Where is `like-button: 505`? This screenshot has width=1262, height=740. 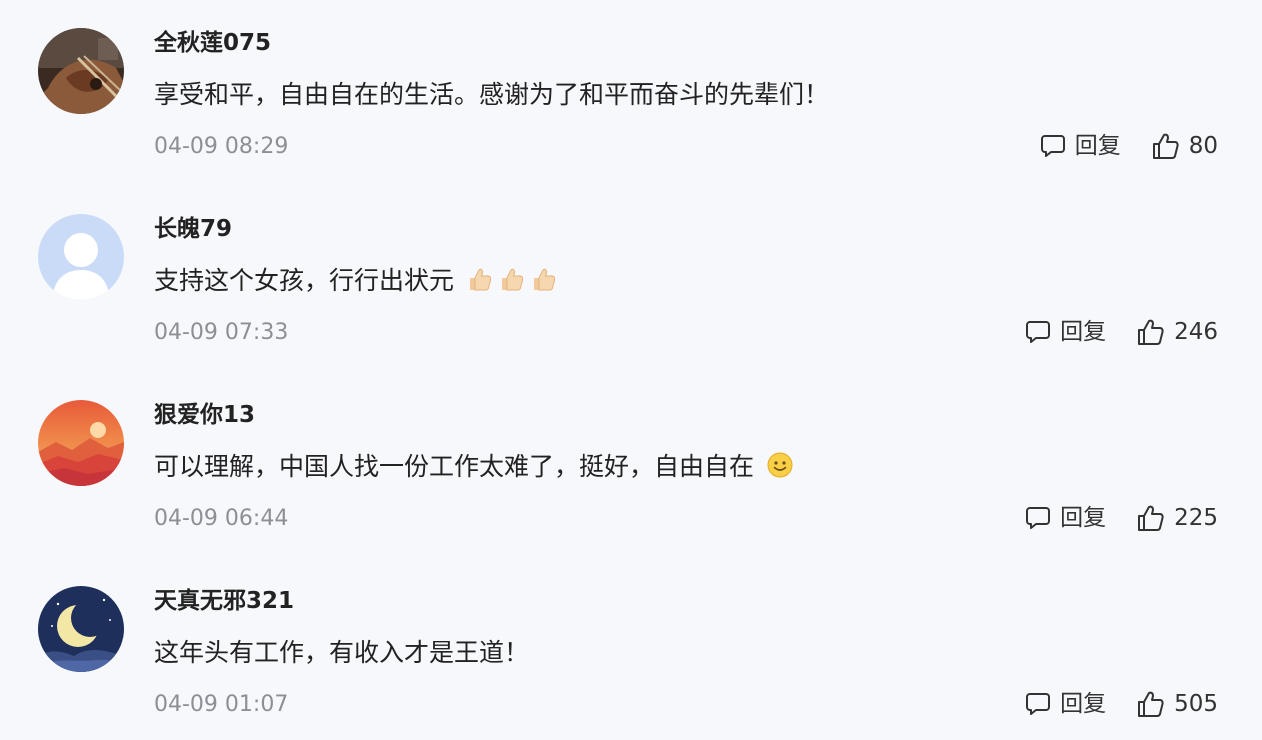 like-button: 505 is located at coordinates (1177, 704).